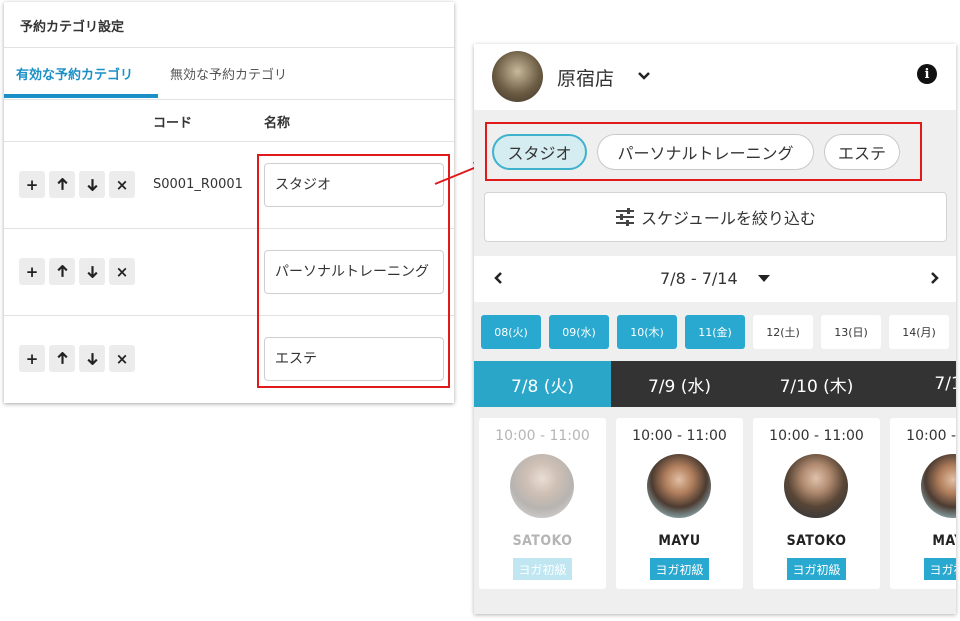 The width and height of the screenshot is (960, 621). I want to click on filter-schedule-button: スケジュールを絞り込む, so click(715, 217).